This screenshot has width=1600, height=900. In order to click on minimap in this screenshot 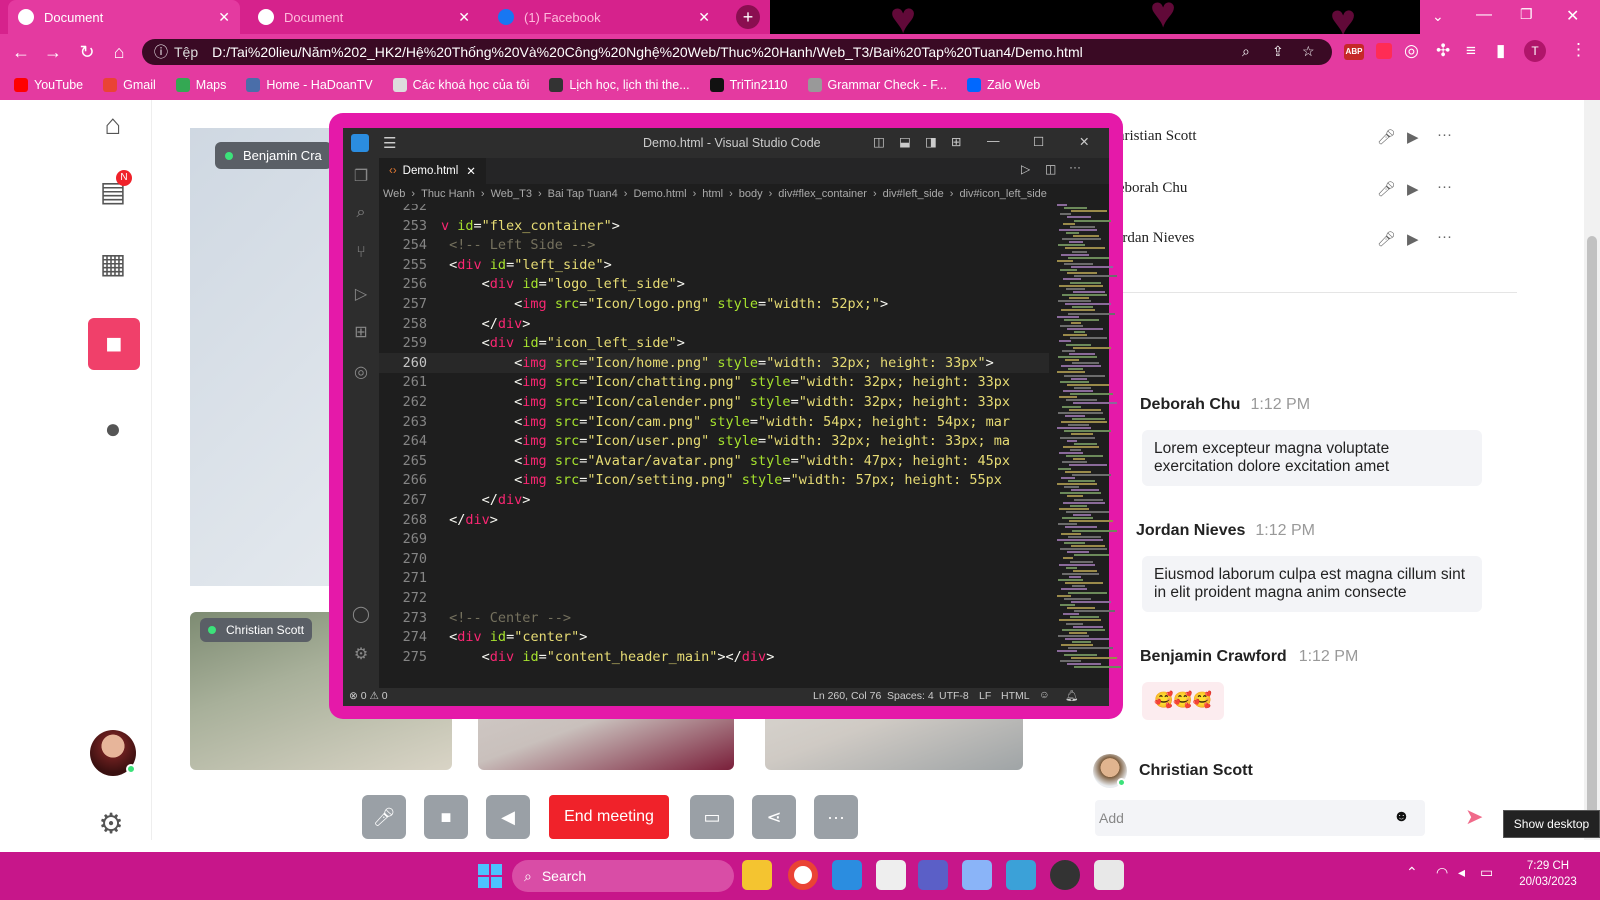, I will do `click(1085, 446)`.